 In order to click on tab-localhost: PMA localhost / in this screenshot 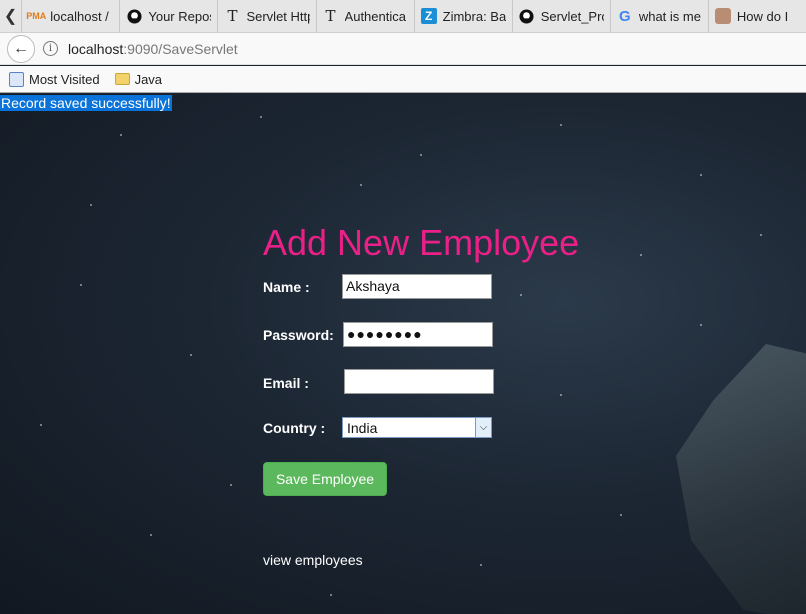, I will do `click(70, 16)`.